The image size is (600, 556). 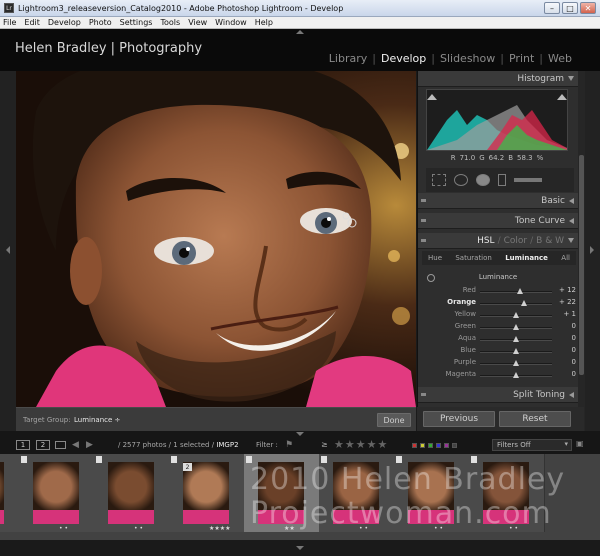 What do you see at coordinates (8, 250) in the screenshot?
I see `left-panel-toggle-icon` at bounding box center [8, 250].